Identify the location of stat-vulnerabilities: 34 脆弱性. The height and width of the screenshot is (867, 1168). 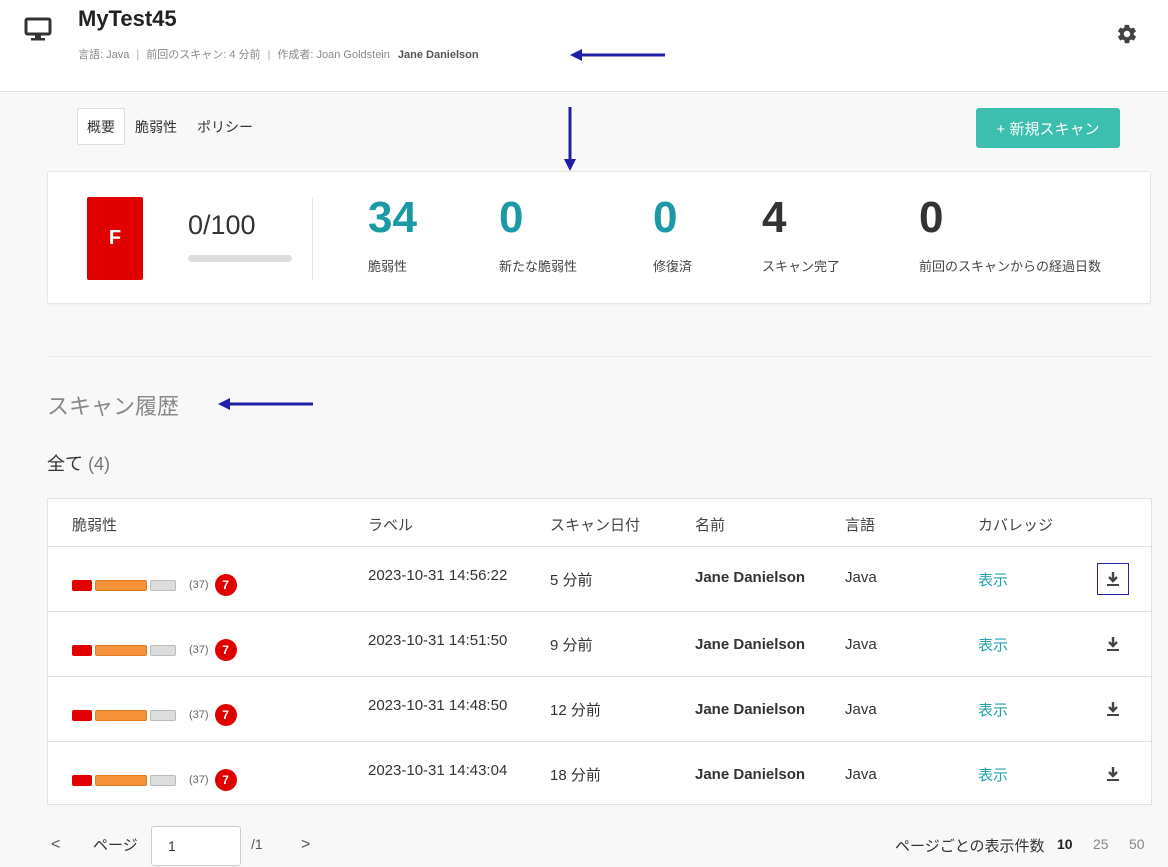
(392, 233).